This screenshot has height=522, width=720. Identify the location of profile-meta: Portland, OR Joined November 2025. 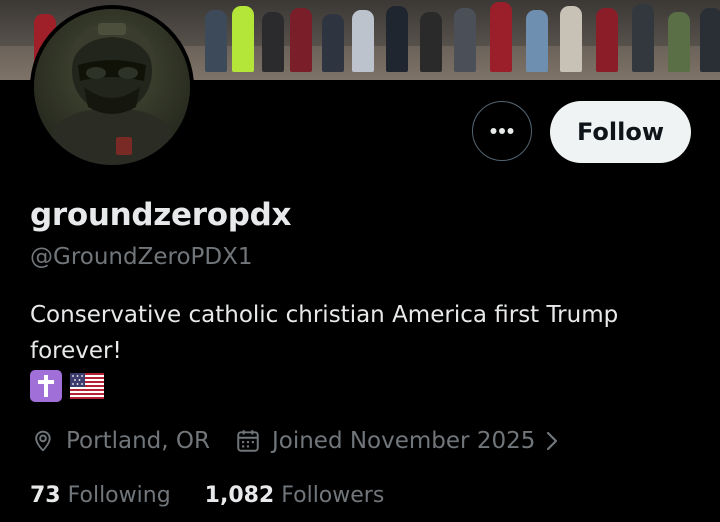
(294, 441).